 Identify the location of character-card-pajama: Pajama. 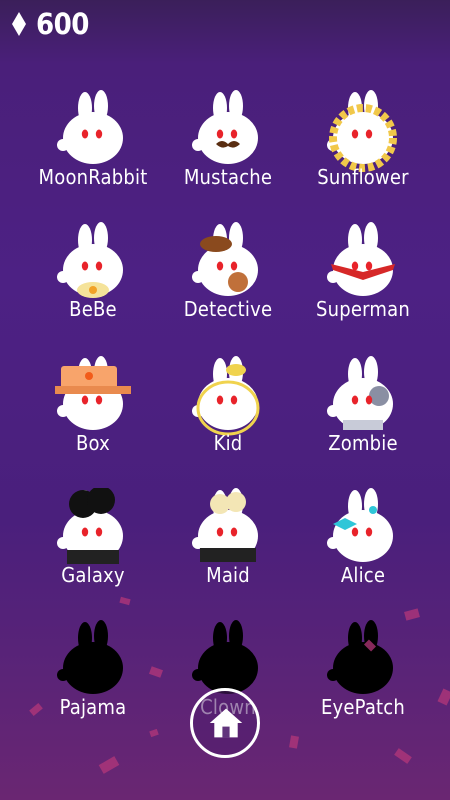
(93, 685).